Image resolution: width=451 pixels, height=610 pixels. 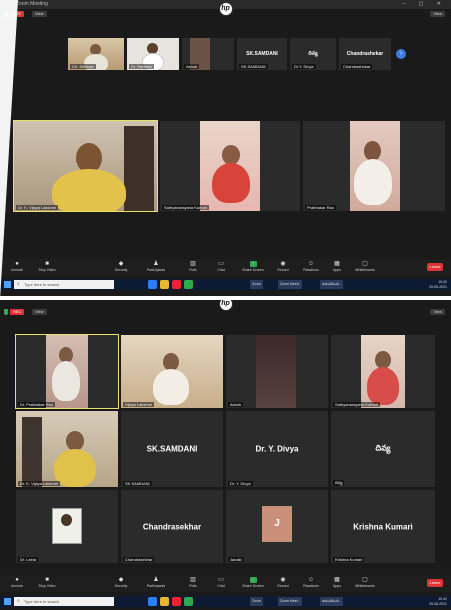 What do you see at coordinates (153, 54) in the screenshot?
I see `strip-tile: Dr. Ramesh` at bounding box center [153, 54].